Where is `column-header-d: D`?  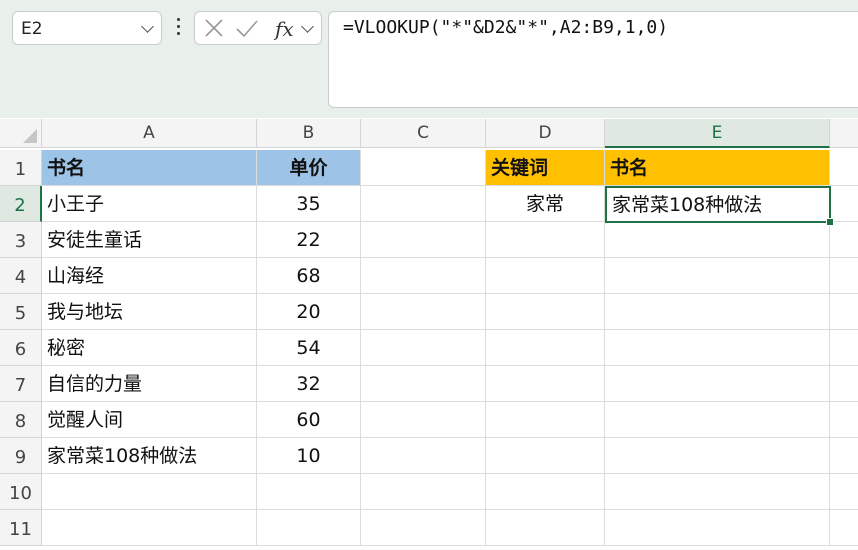 column-header-d: D is located at coordinates (545, 133).